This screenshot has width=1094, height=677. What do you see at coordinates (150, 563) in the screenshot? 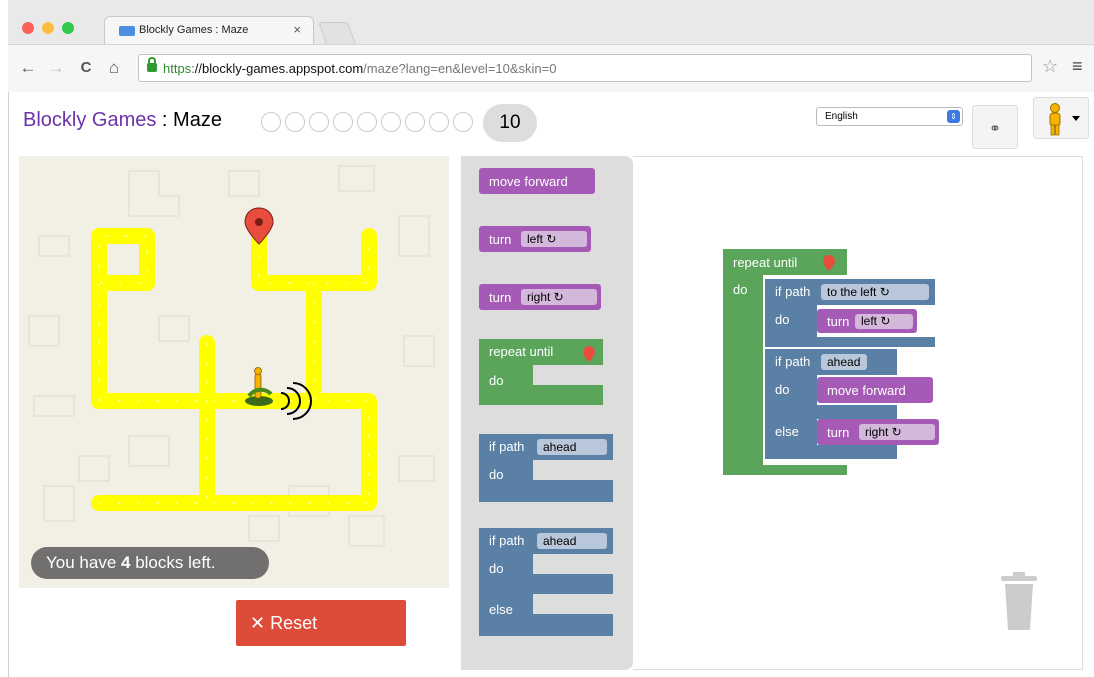
I see `blocks-left-message: You have 4 blocks left.` at bounding box center [150, 563].